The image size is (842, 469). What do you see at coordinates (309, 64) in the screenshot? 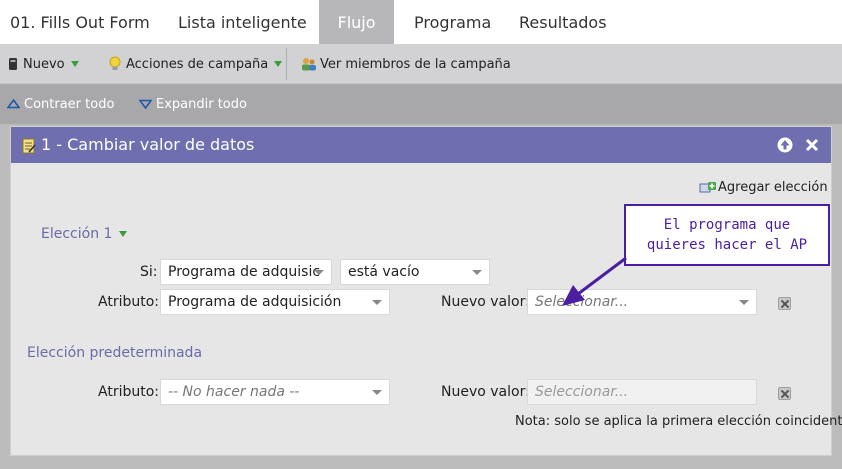
I see `members-icon` at bounding box center [309, 64].